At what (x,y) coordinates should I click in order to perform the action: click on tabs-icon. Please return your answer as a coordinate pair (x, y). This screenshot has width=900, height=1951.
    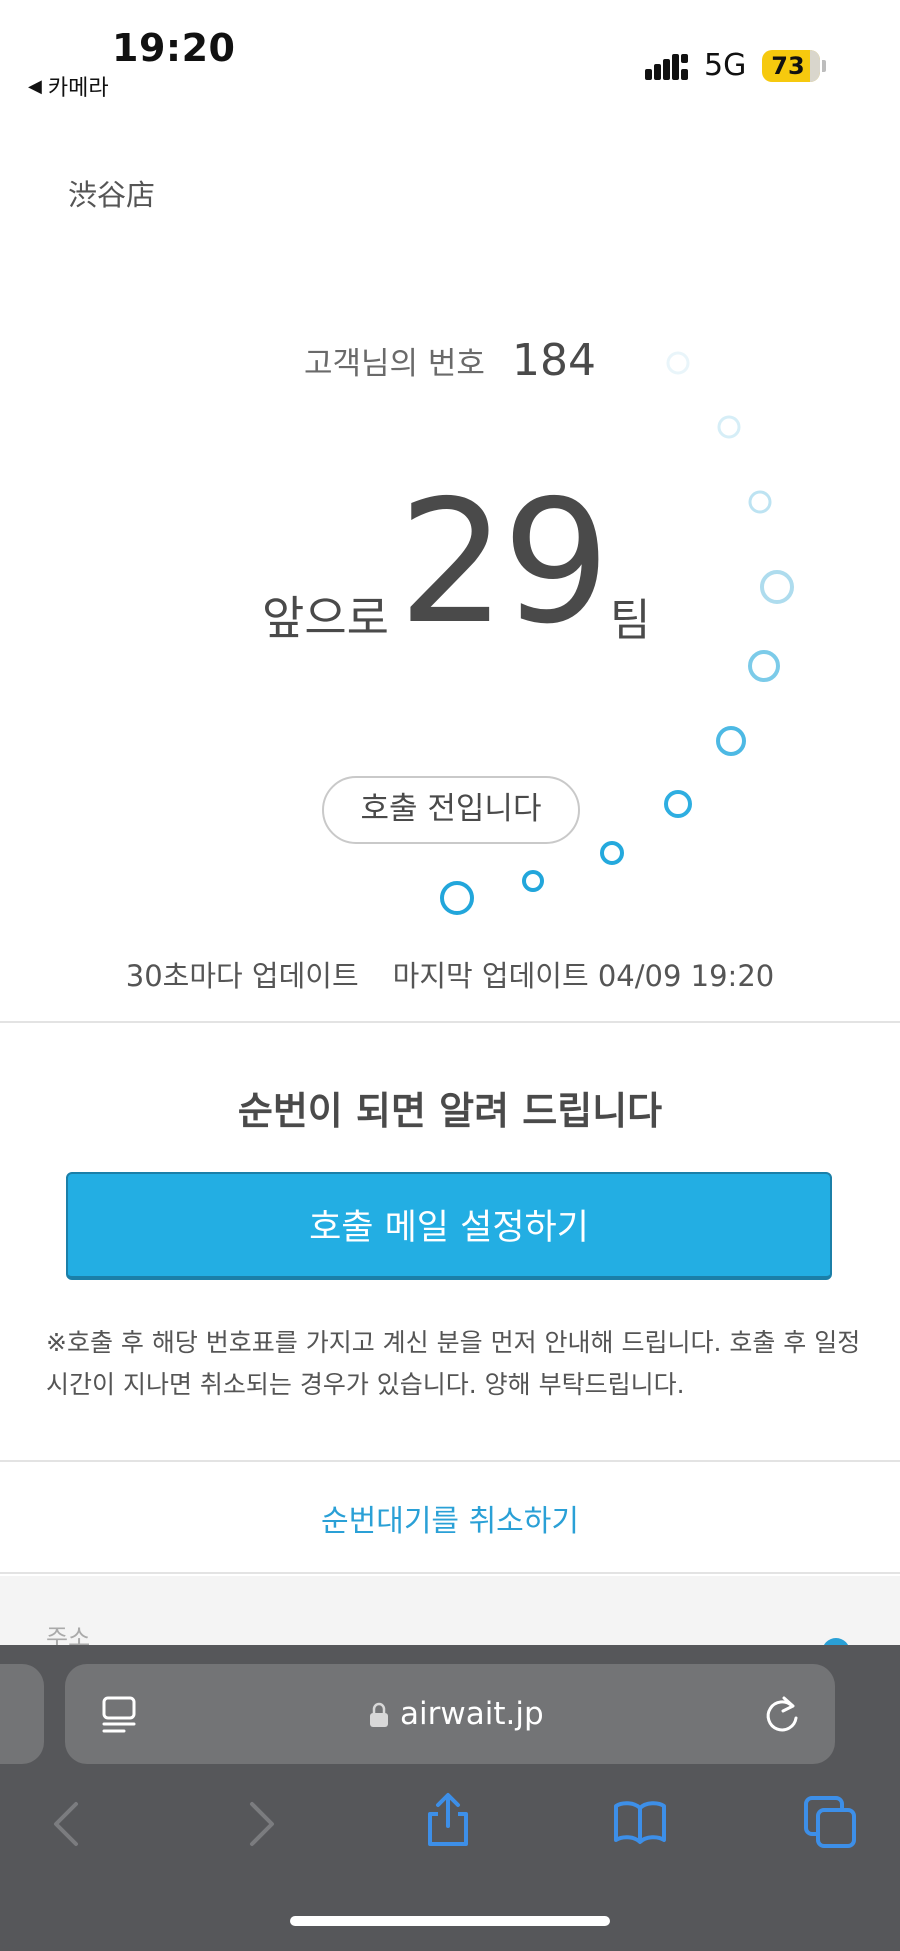
    Looking at the image, I should click on (830, 1822).